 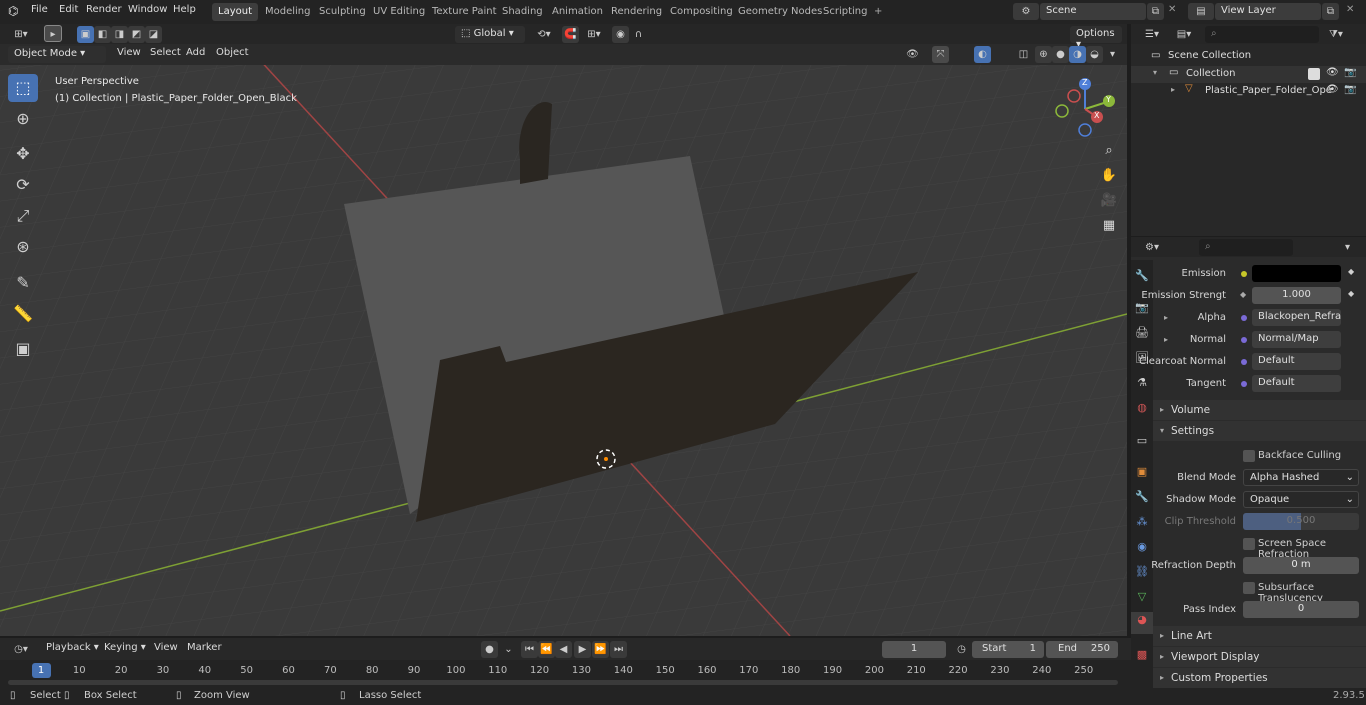 I want to click on refraction-depth-field: 0 m, so click(x=1301, y=565).